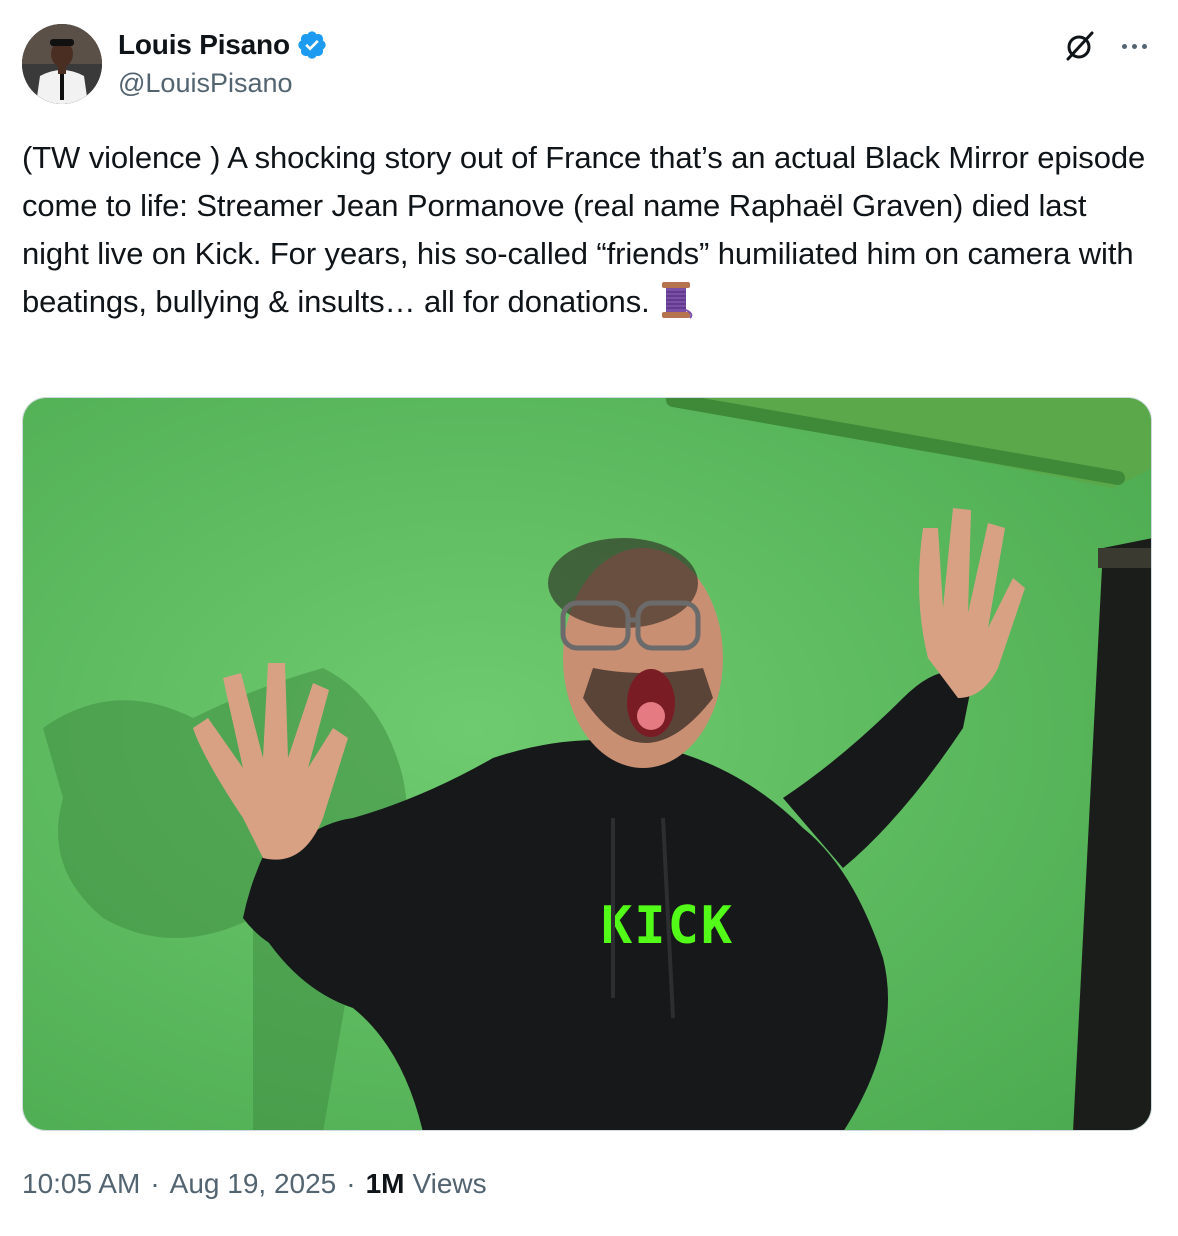  What do you see at coordinates (204, 45) in the screenshot?
I see `author-display-name: Louis Pisano` at bounding box center [204, 45].